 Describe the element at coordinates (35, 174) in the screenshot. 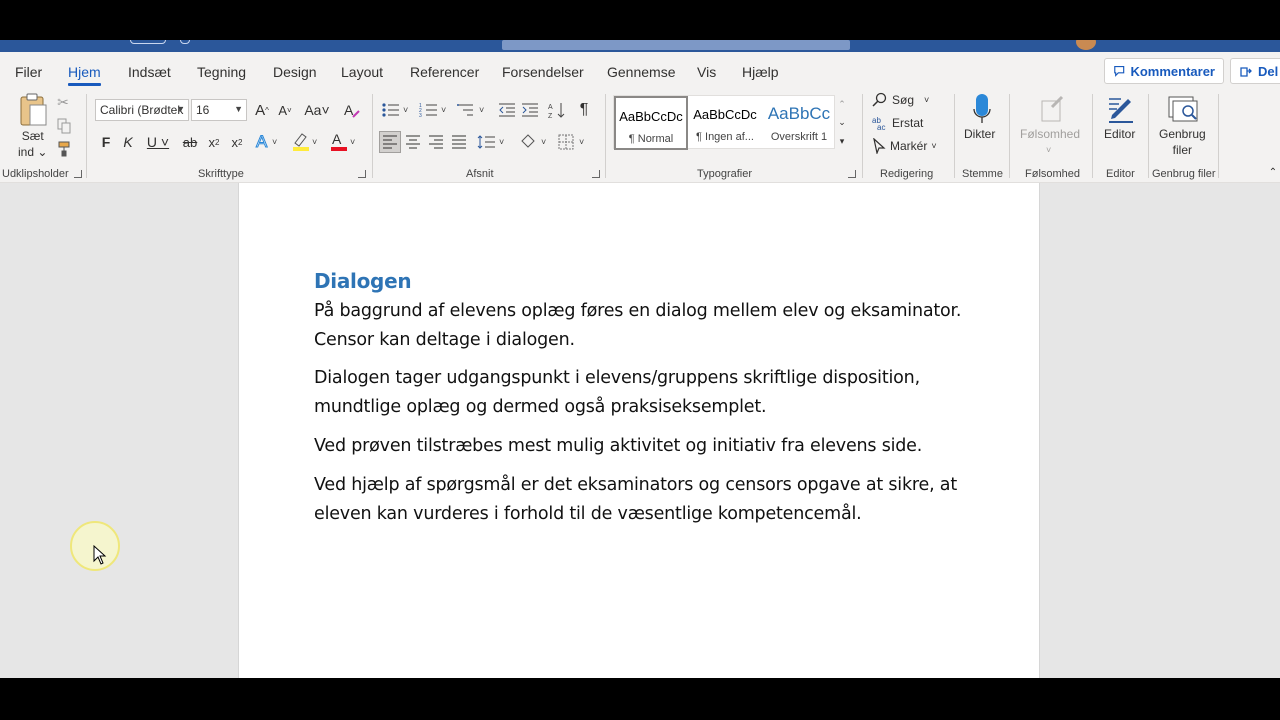

I see `clipboard-group-label: Udklipsholder` at that location.